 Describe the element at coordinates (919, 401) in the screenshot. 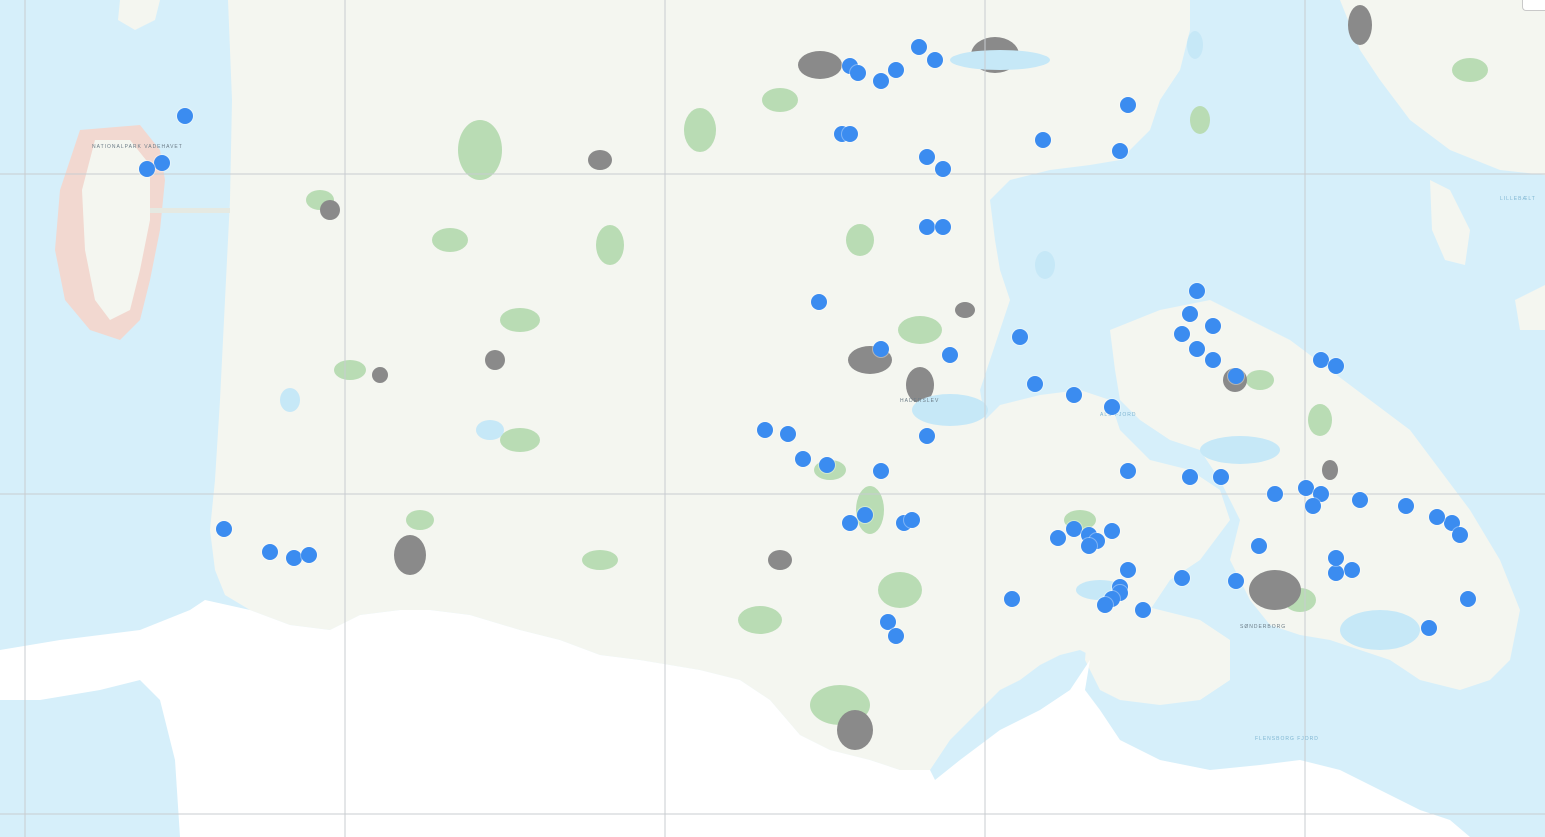

I see `label-sea-haderslev: HADERSLEV` at that location.